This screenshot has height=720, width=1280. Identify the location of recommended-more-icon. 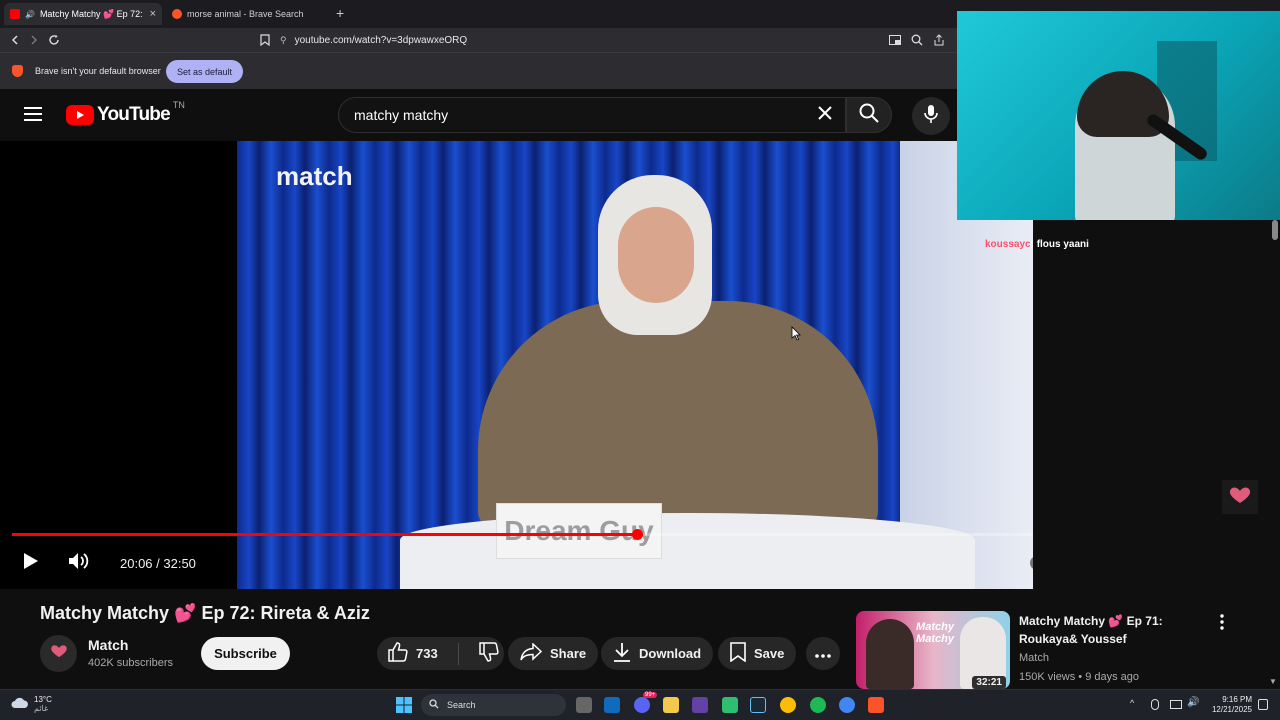
(1222, 624).